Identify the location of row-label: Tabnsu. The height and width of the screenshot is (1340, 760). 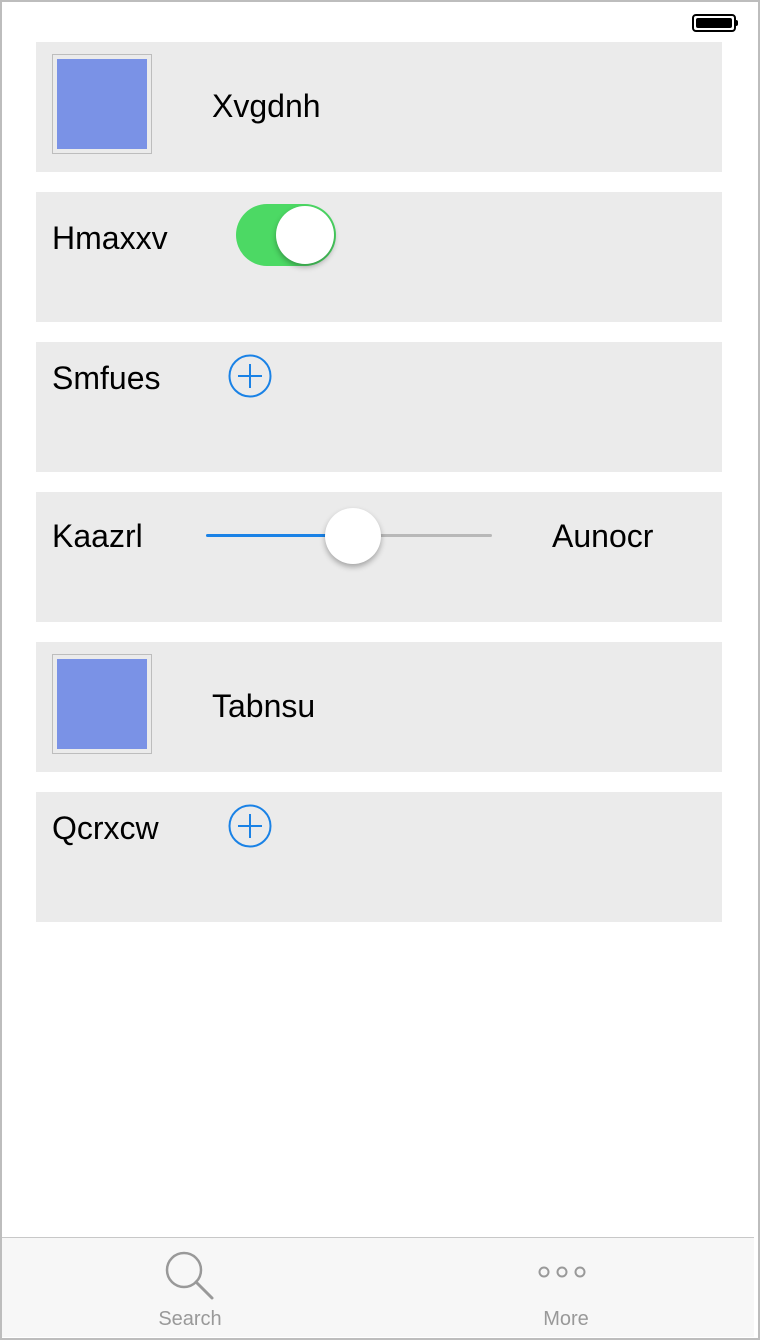
(264, 706).